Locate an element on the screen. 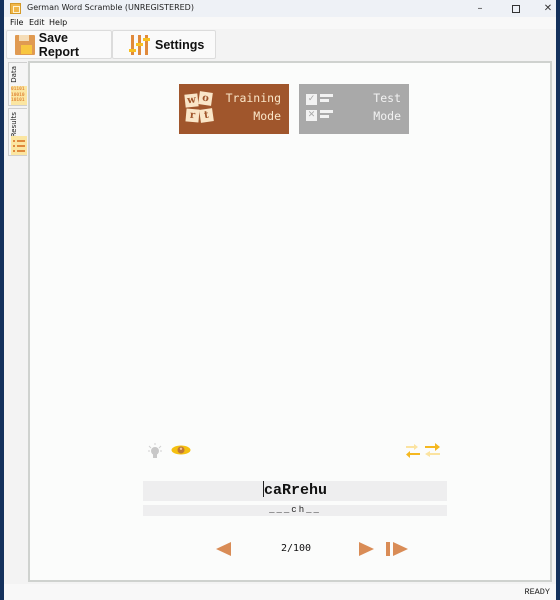 Image resolution: width=560 pixels, height=600 pixels. save-report-button: Save Report is located at coordinates (59, 44).